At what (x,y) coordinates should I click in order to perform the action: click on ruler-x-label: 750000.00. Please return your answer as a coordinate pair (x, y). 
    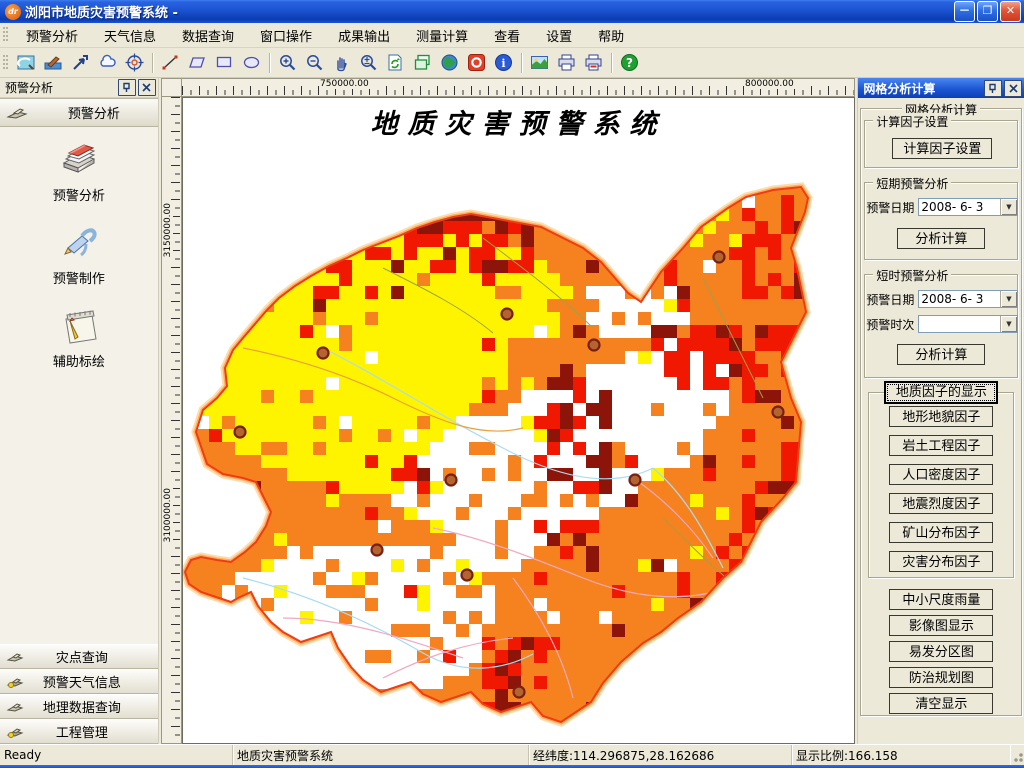
    Looking at the image, I should click on (344, 84).